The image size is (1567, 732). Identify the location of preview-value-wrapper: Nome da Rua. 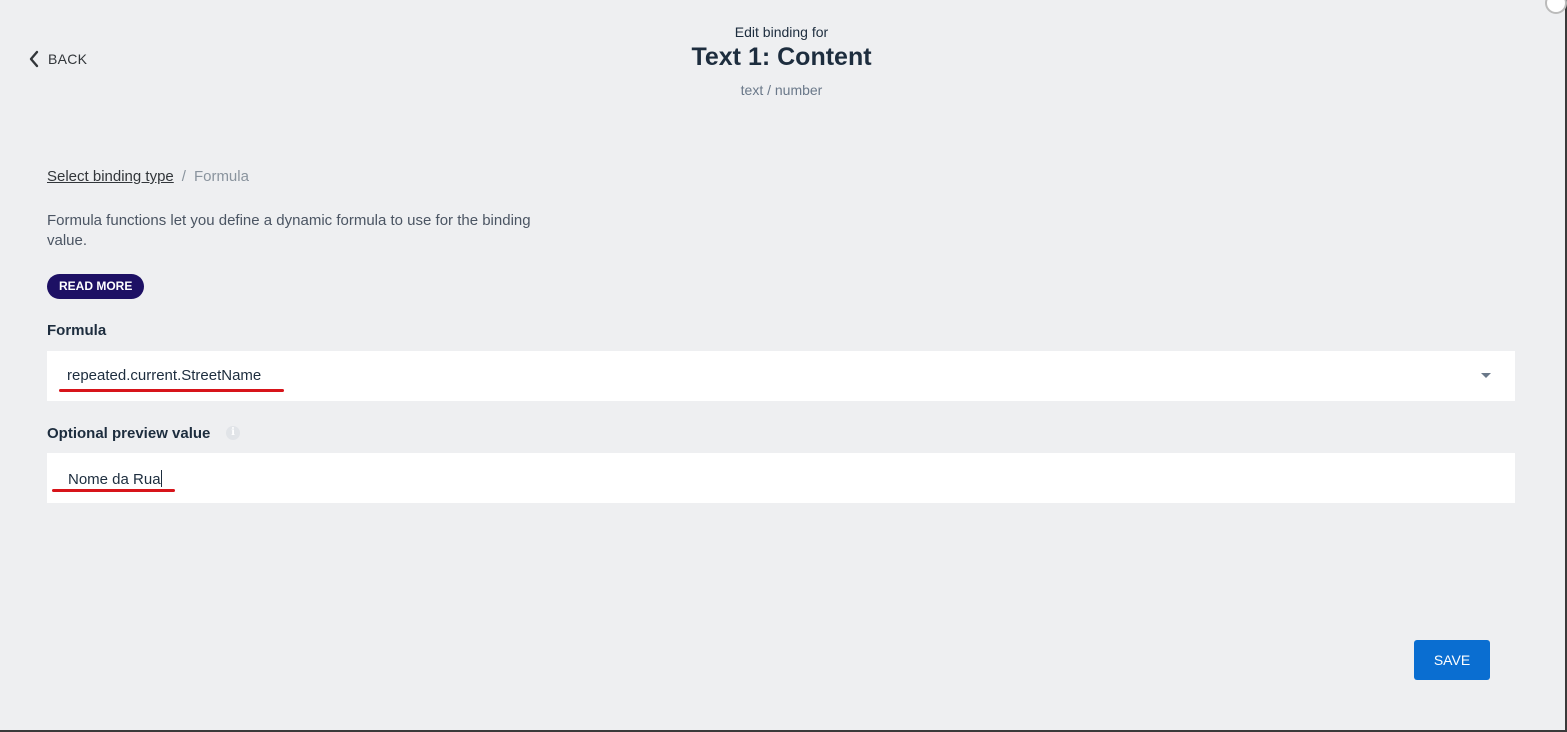
(115, 479).